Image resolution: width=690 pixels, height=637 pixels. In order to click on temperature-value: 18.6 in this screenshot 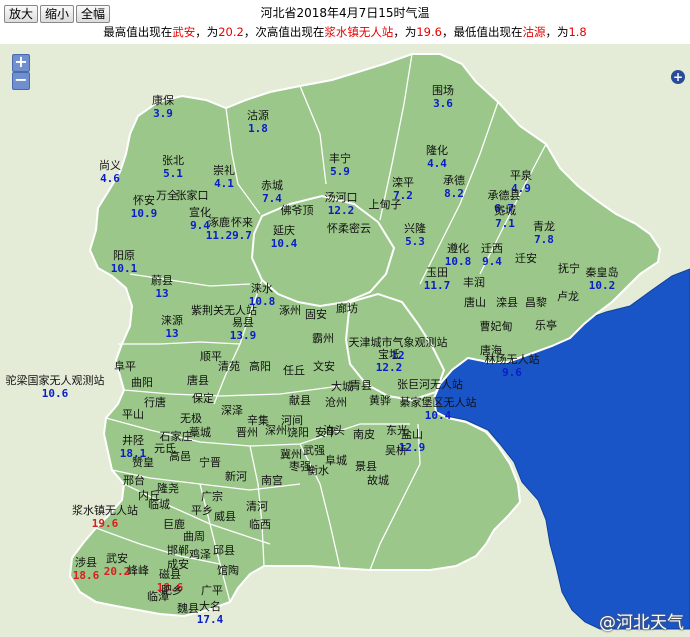, I will do `click(86, 575)`.